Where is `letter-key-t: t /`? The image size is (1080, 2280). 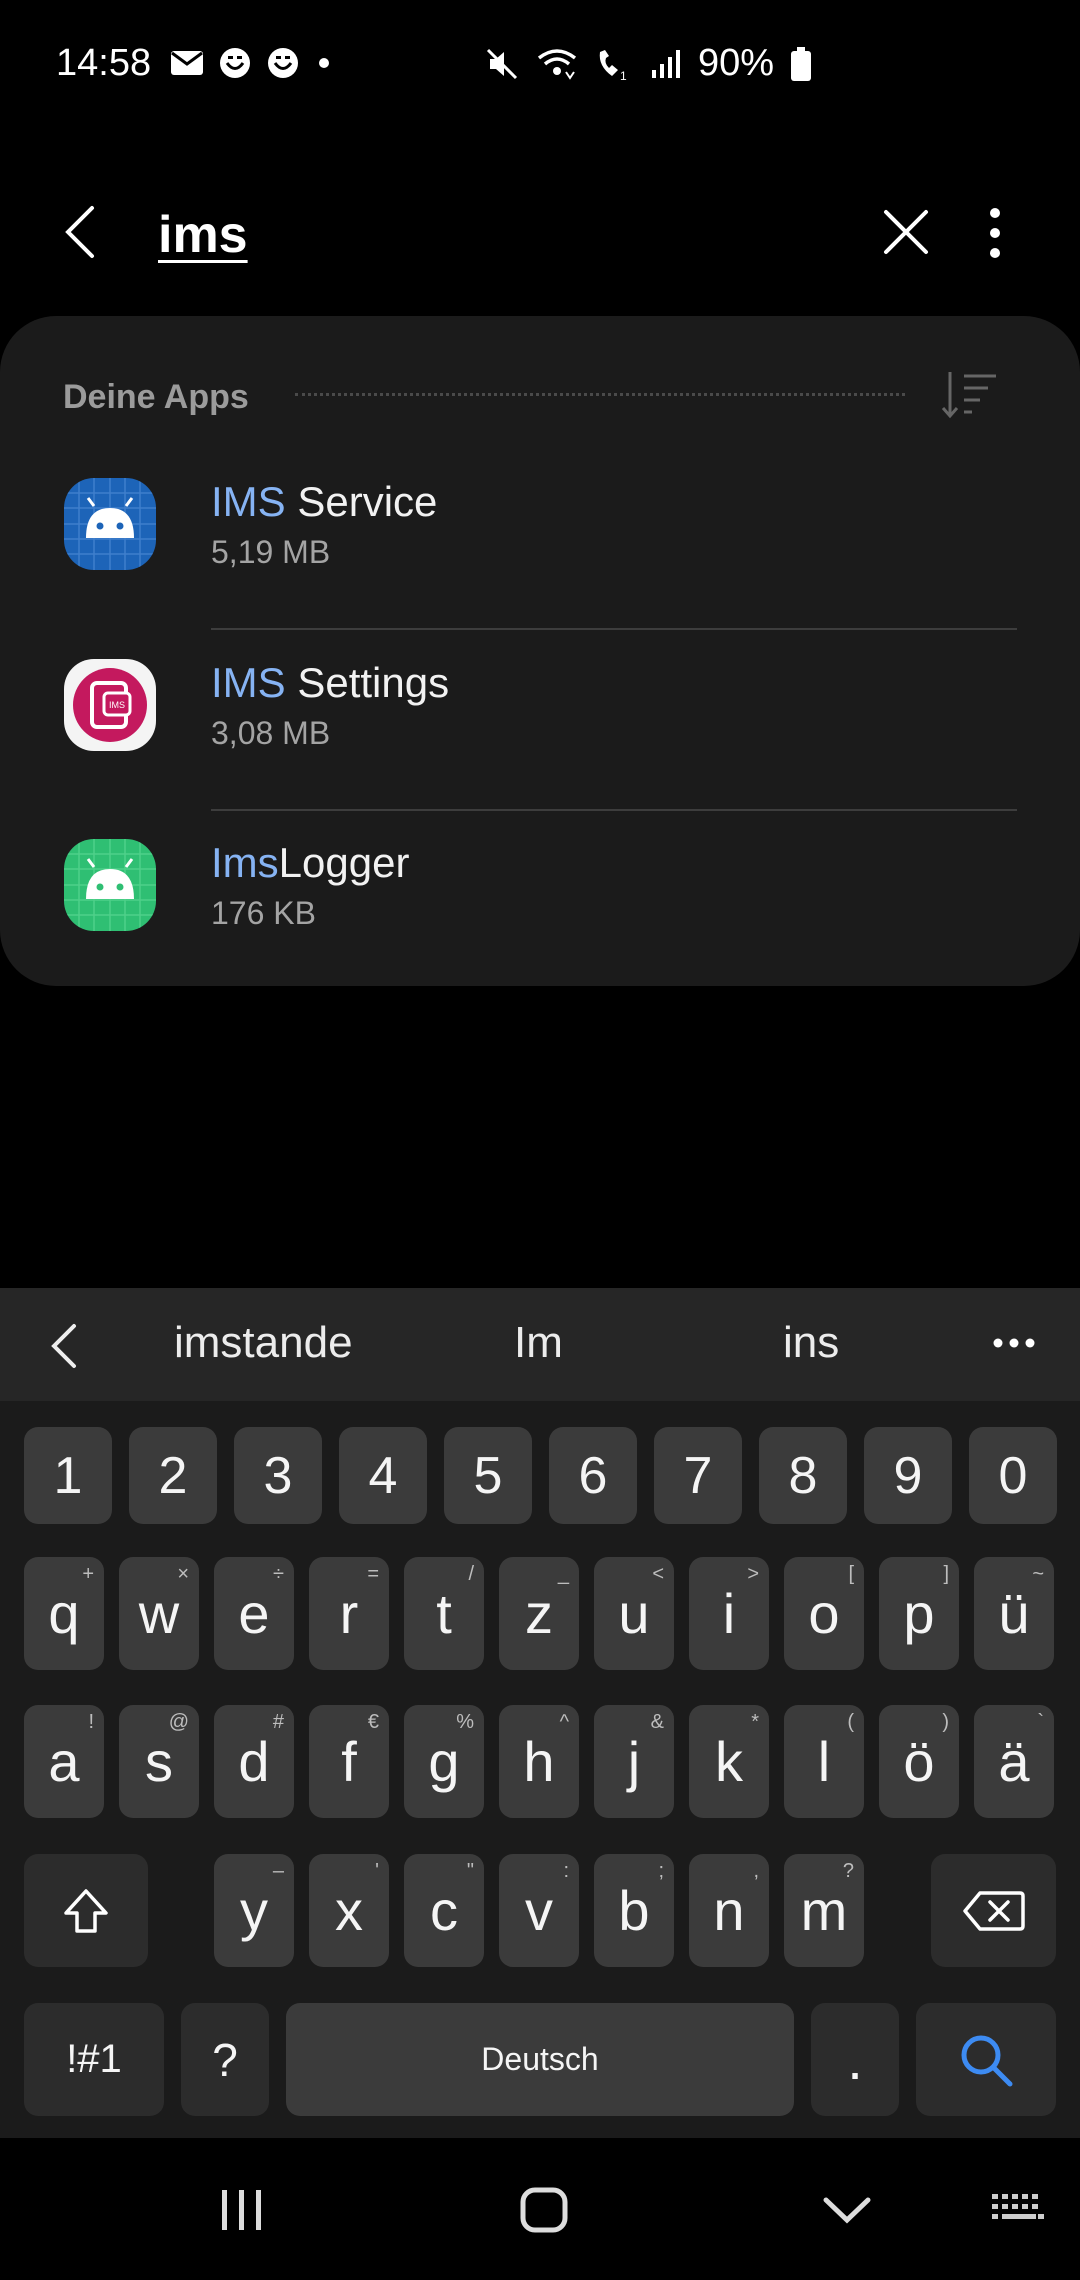
letter-key-t: t / is located at coordinates (444, 1613).